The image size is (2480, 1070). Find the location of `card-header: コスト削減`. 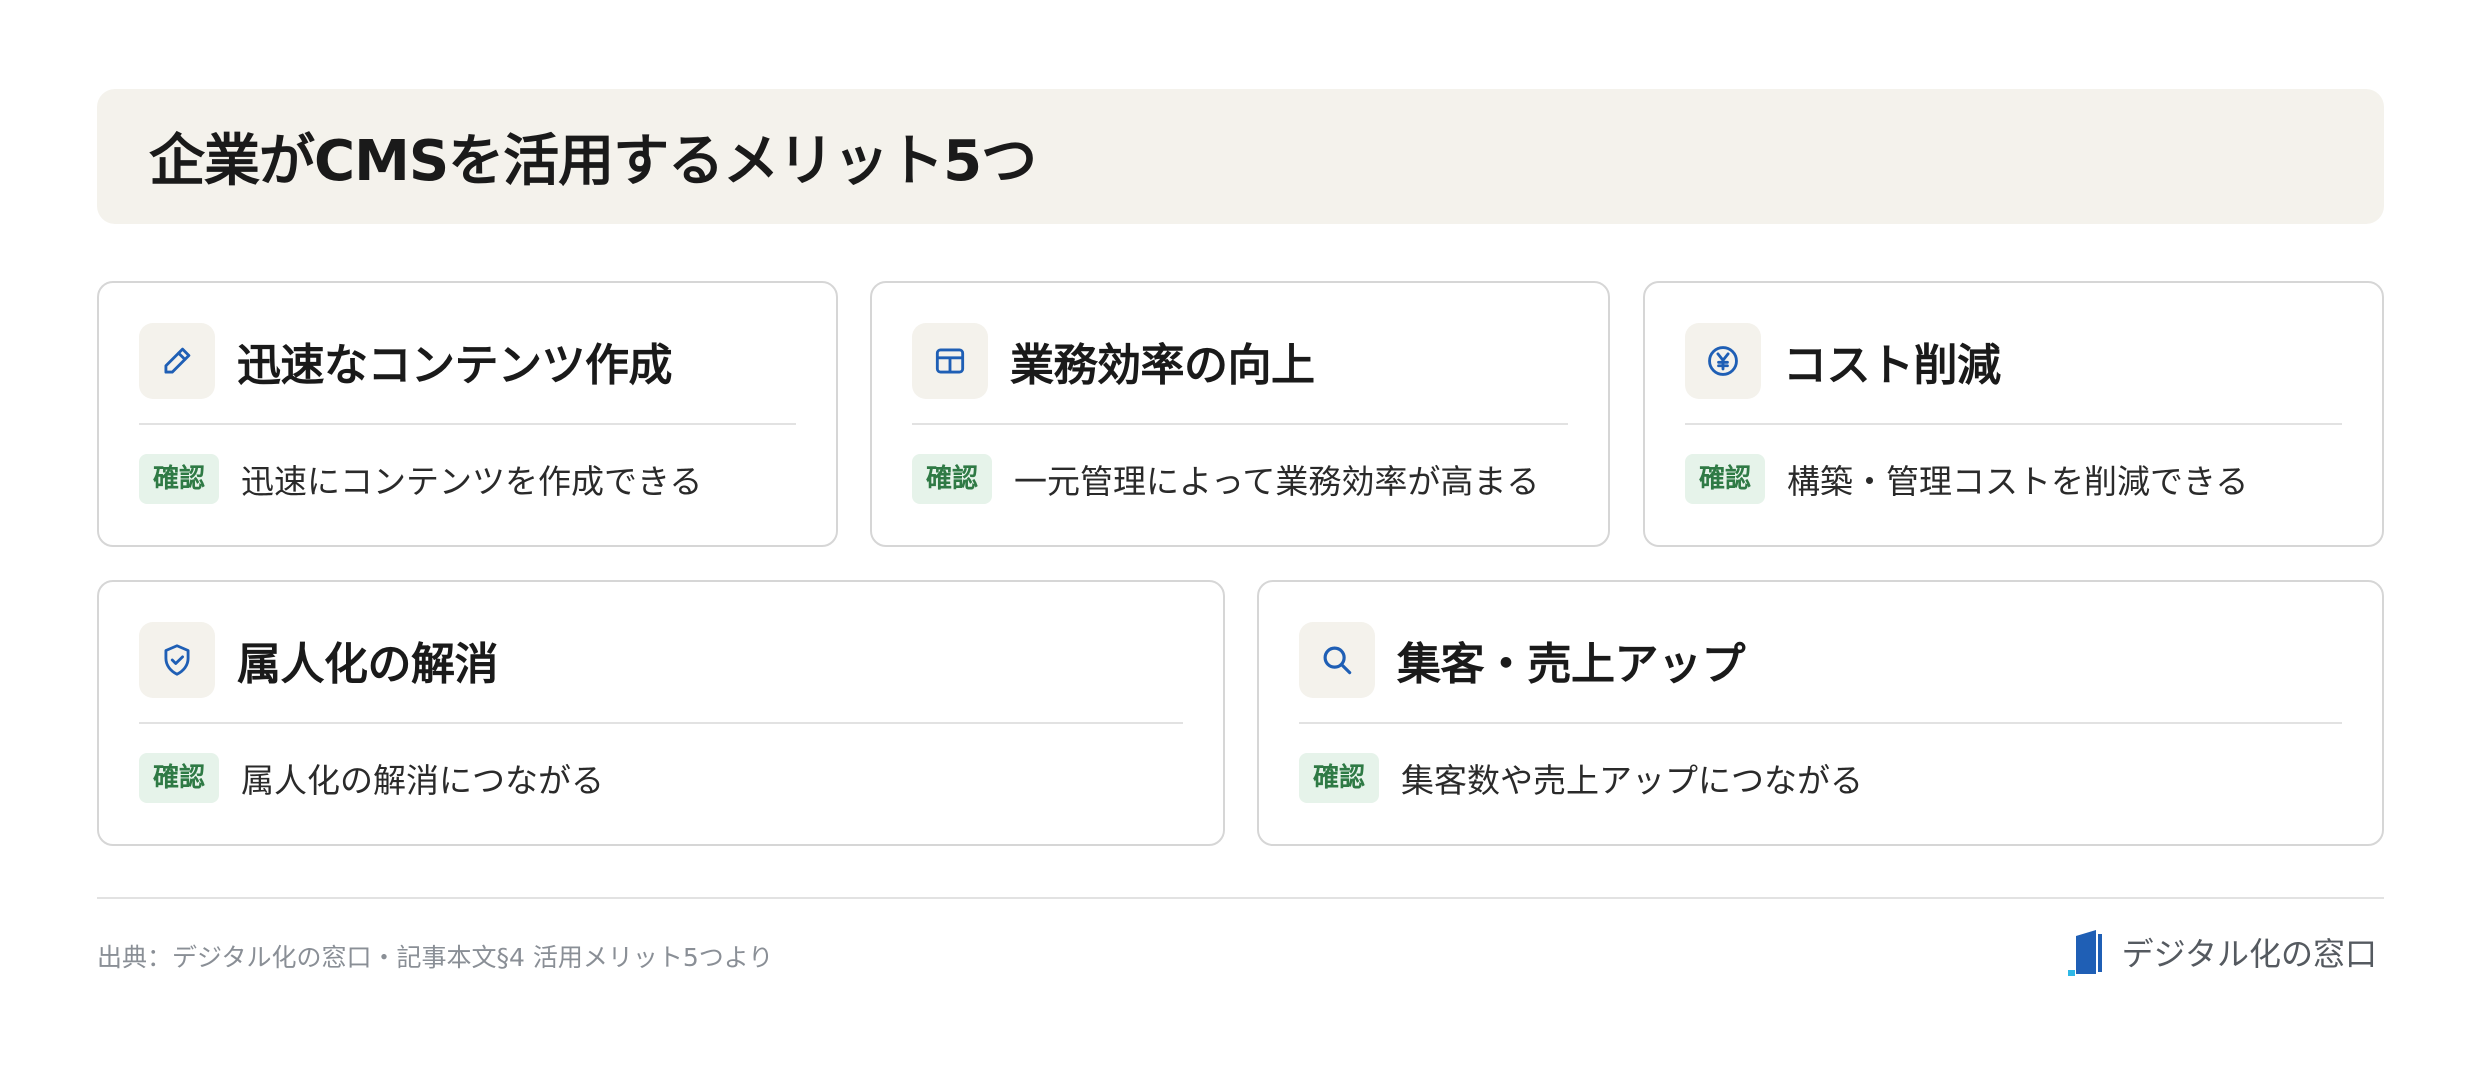

card-header: コスト削減 is located at coordinates (2013, 361).